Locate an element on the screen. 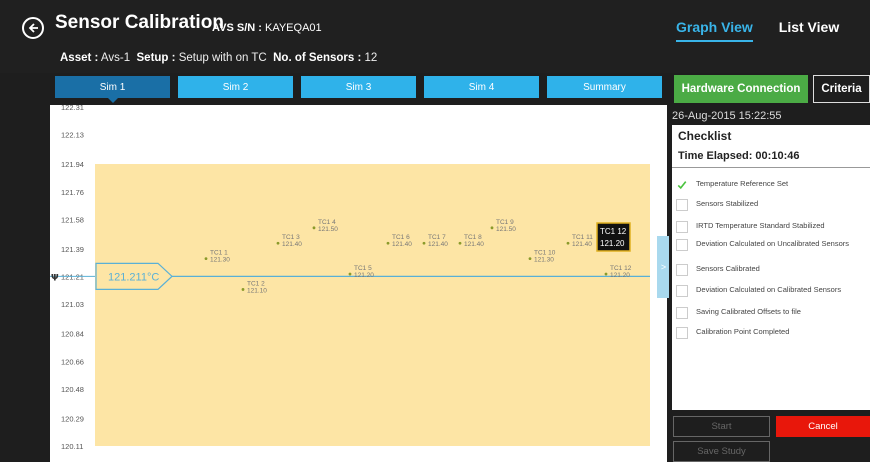 Image resolution: width=870 pixels, height=462 pixels. setup-label: Setup : is located at coordinates (156, 58).